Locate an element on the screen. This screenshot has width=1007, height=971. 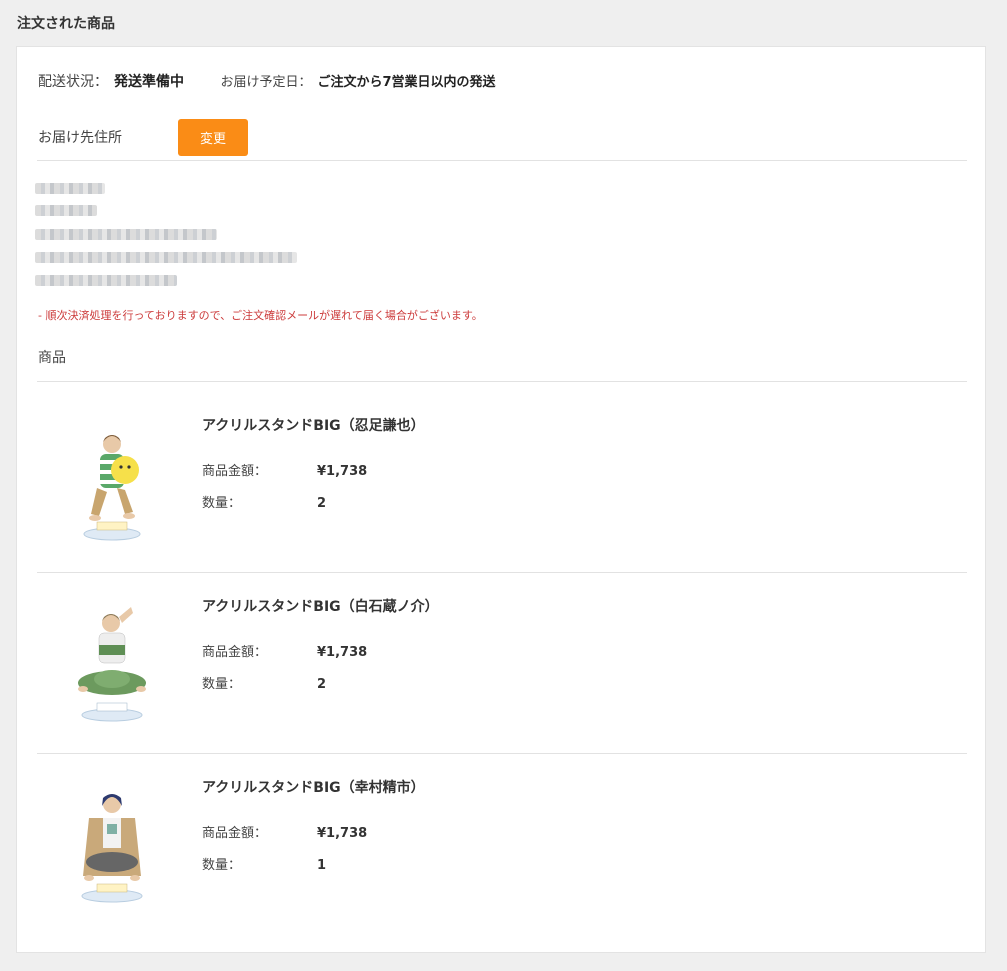
shipping-status-value: 発送準備中 is located at coordinates (149, 82).